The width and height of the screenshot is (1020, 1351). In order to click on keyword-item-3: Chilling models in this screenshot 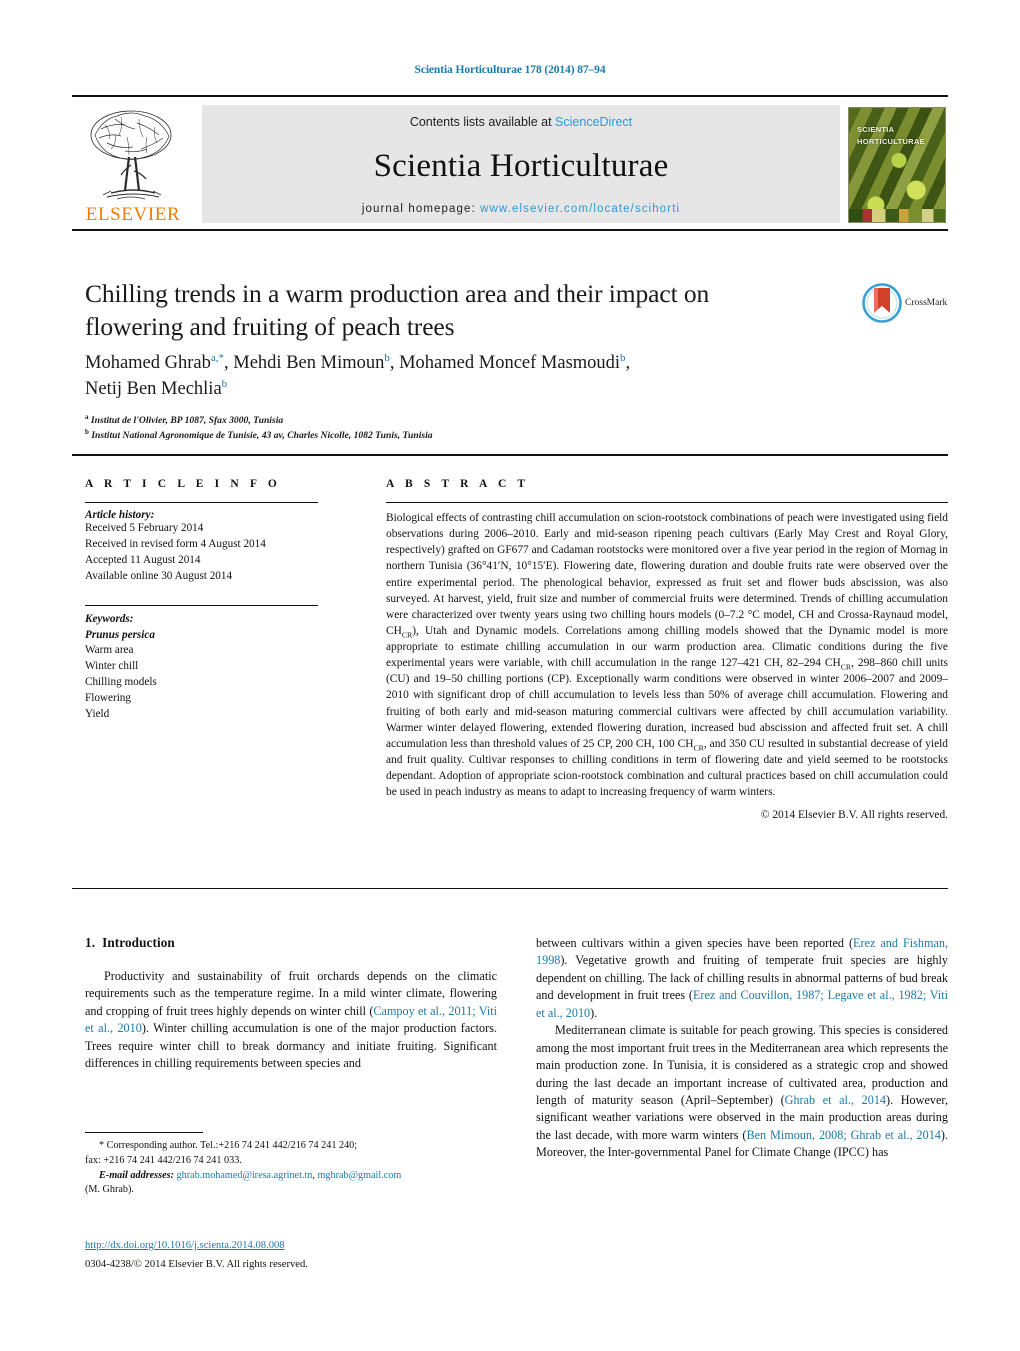, I will do `click(121, 682)`.